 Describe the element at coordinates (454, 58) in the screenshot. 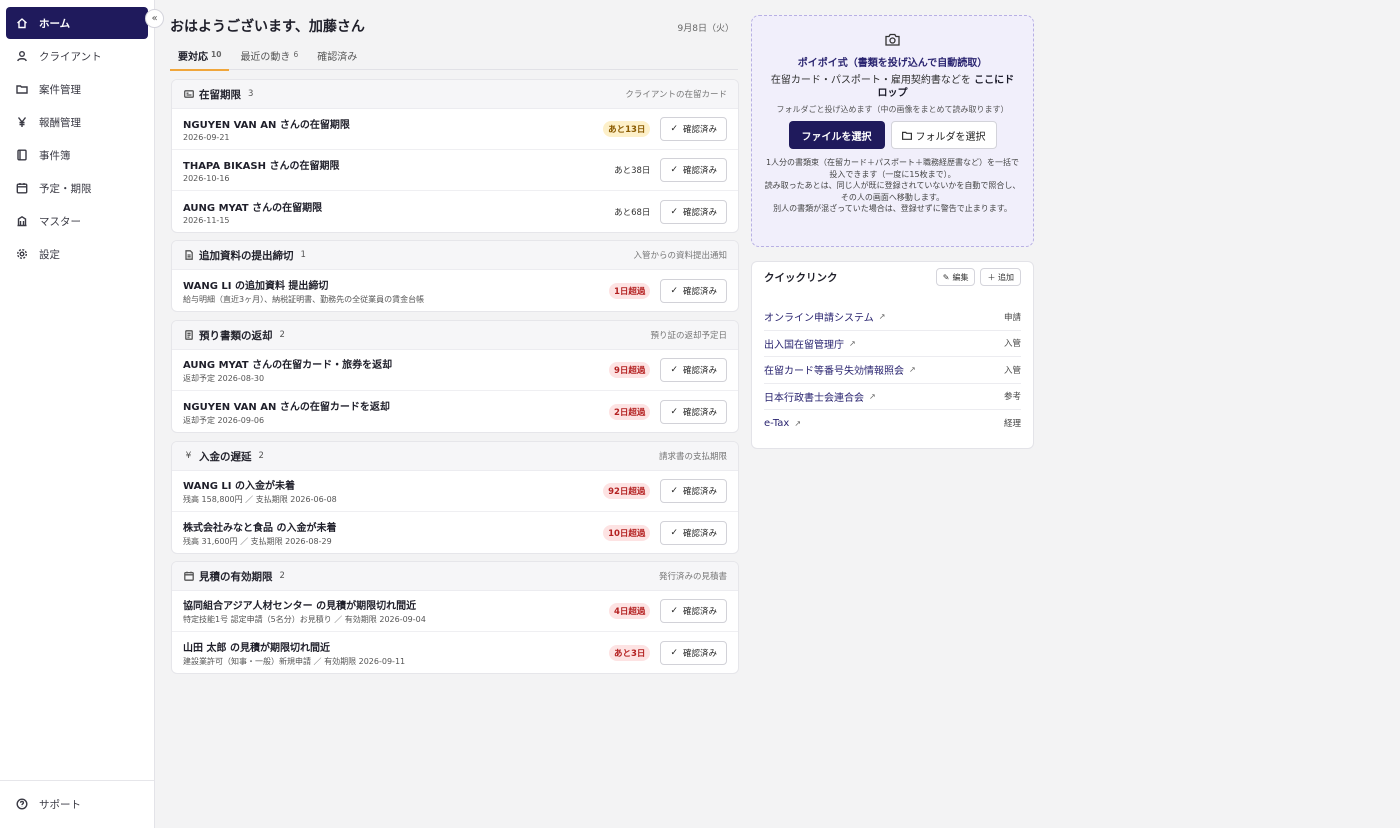

I see `tab-bar: 要対応 10 最近の動き 6 確認済み` at that location.